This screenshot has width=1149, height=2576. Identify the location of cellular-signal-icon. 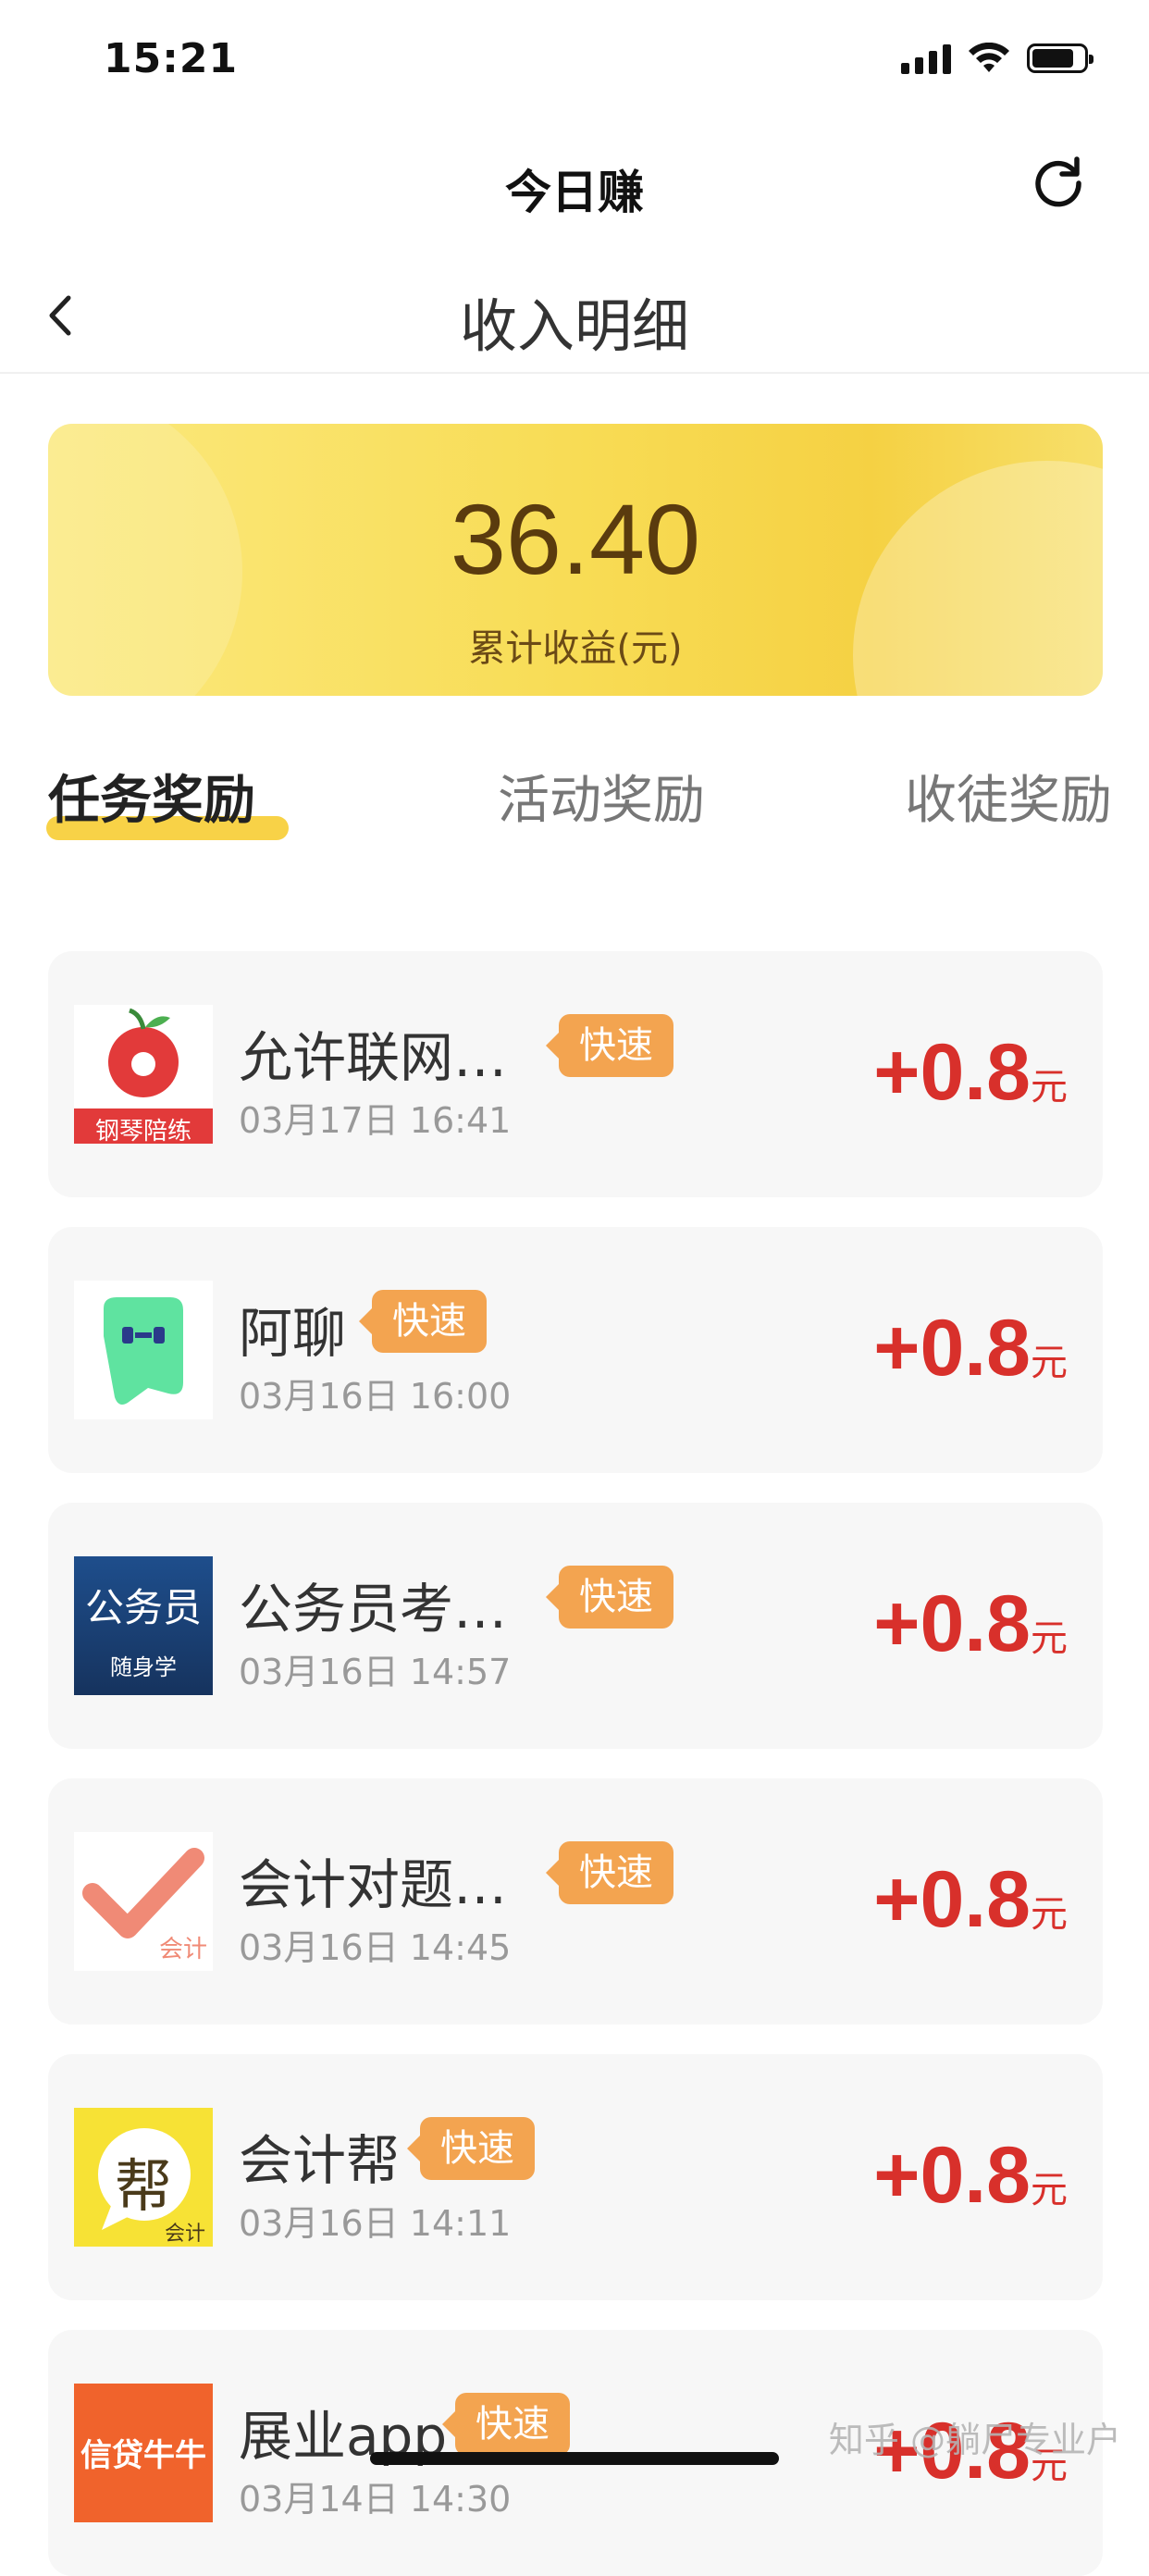
(926, 59).